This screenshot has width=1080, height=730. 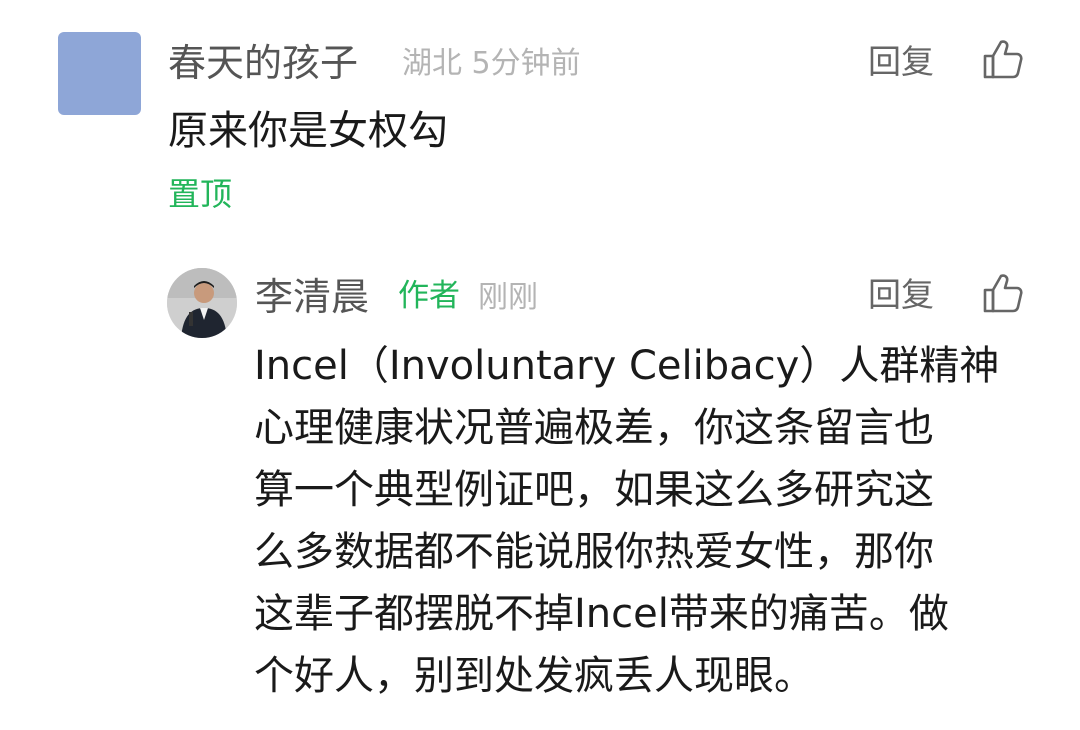 I want to click on comment-location: 湖北, so click(x=432, y=63).